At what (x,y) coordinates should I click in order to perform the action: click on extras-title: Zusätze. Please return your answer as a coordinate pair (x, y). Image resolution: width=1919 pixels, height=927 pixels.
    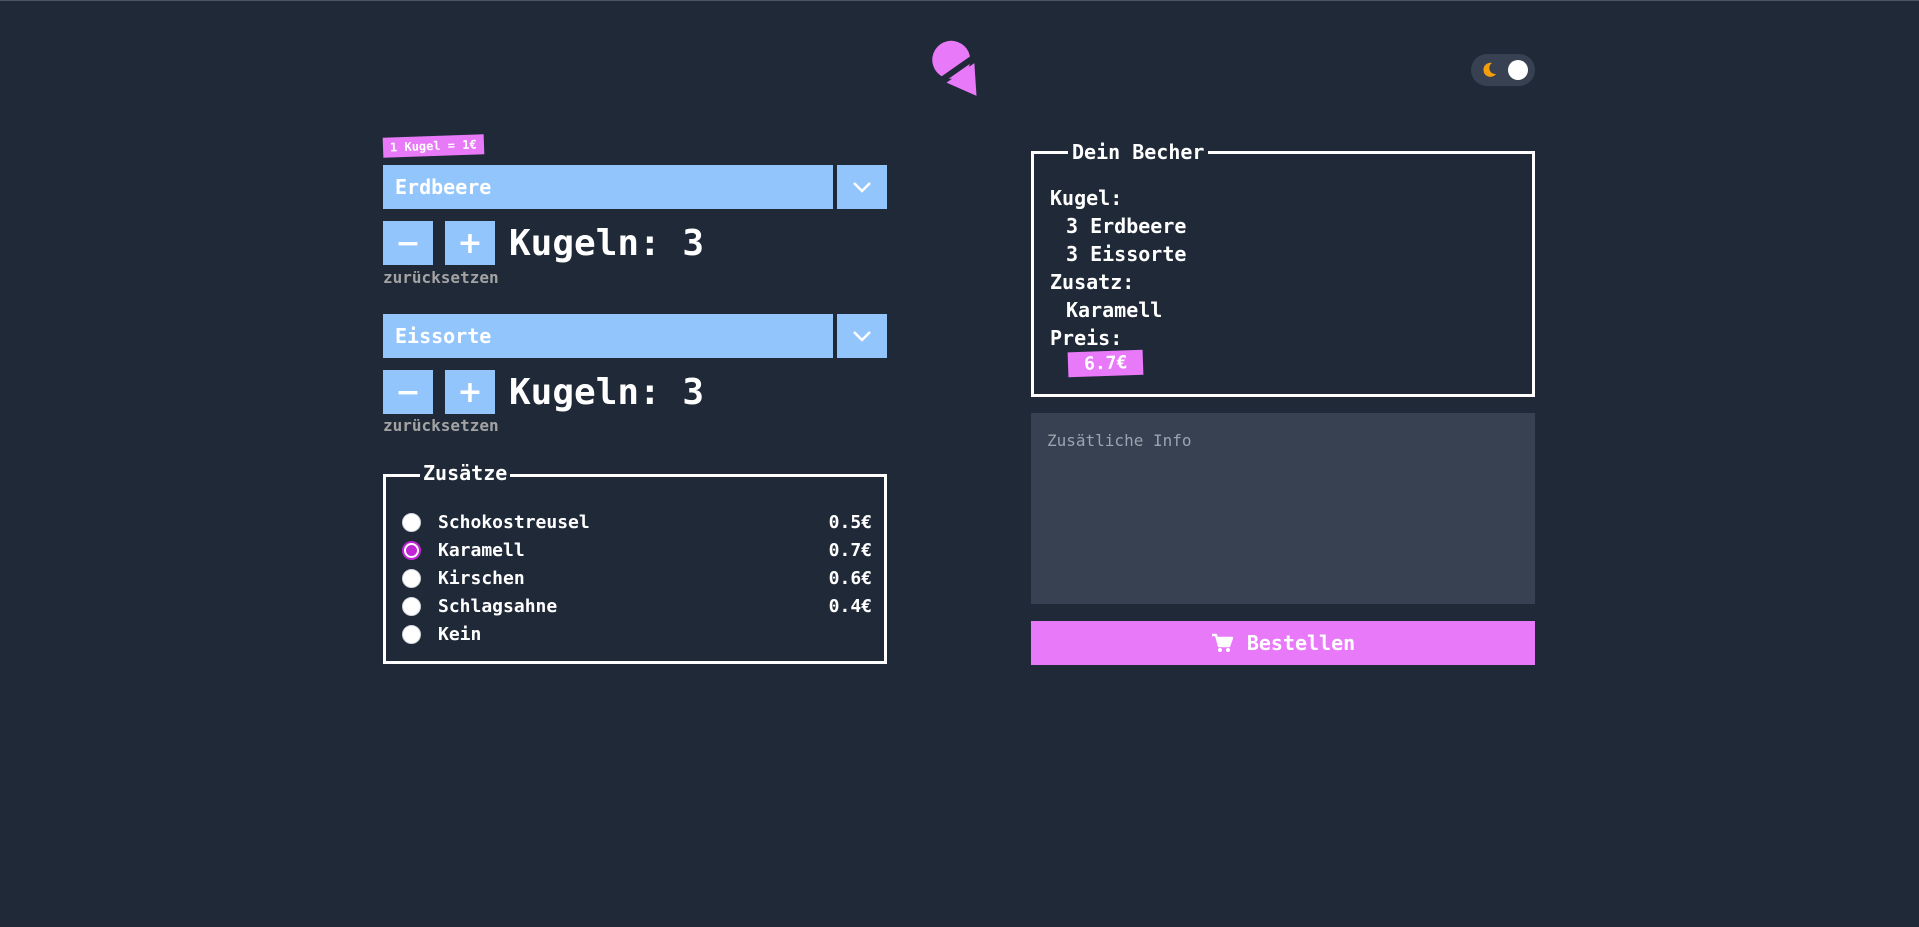
    Looking at the image, I should click on (465, 473).